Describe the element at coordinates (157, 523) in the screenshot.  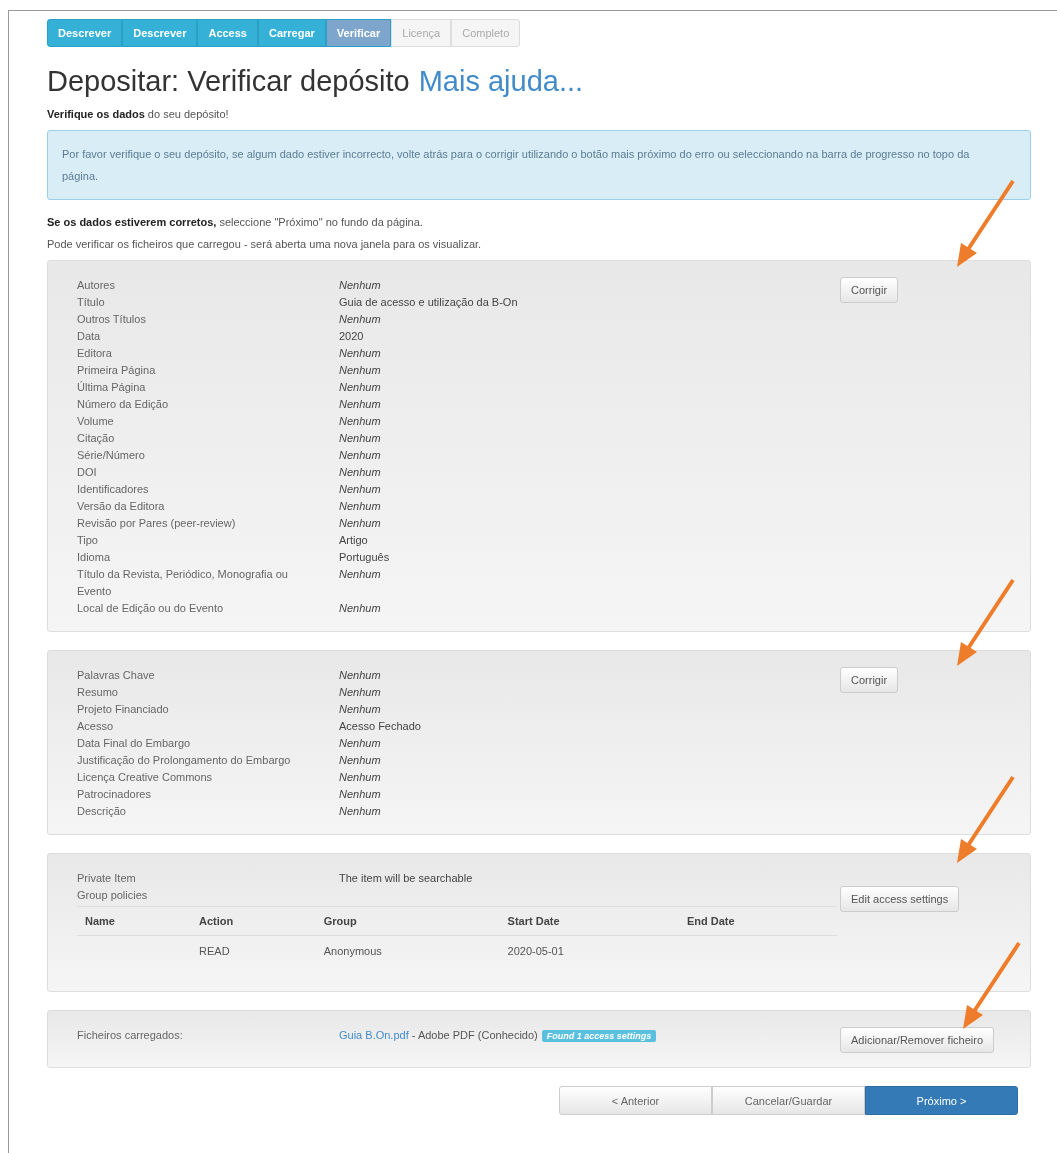
I see `field-label: Revisão por Pares (peer-review)` at that location.